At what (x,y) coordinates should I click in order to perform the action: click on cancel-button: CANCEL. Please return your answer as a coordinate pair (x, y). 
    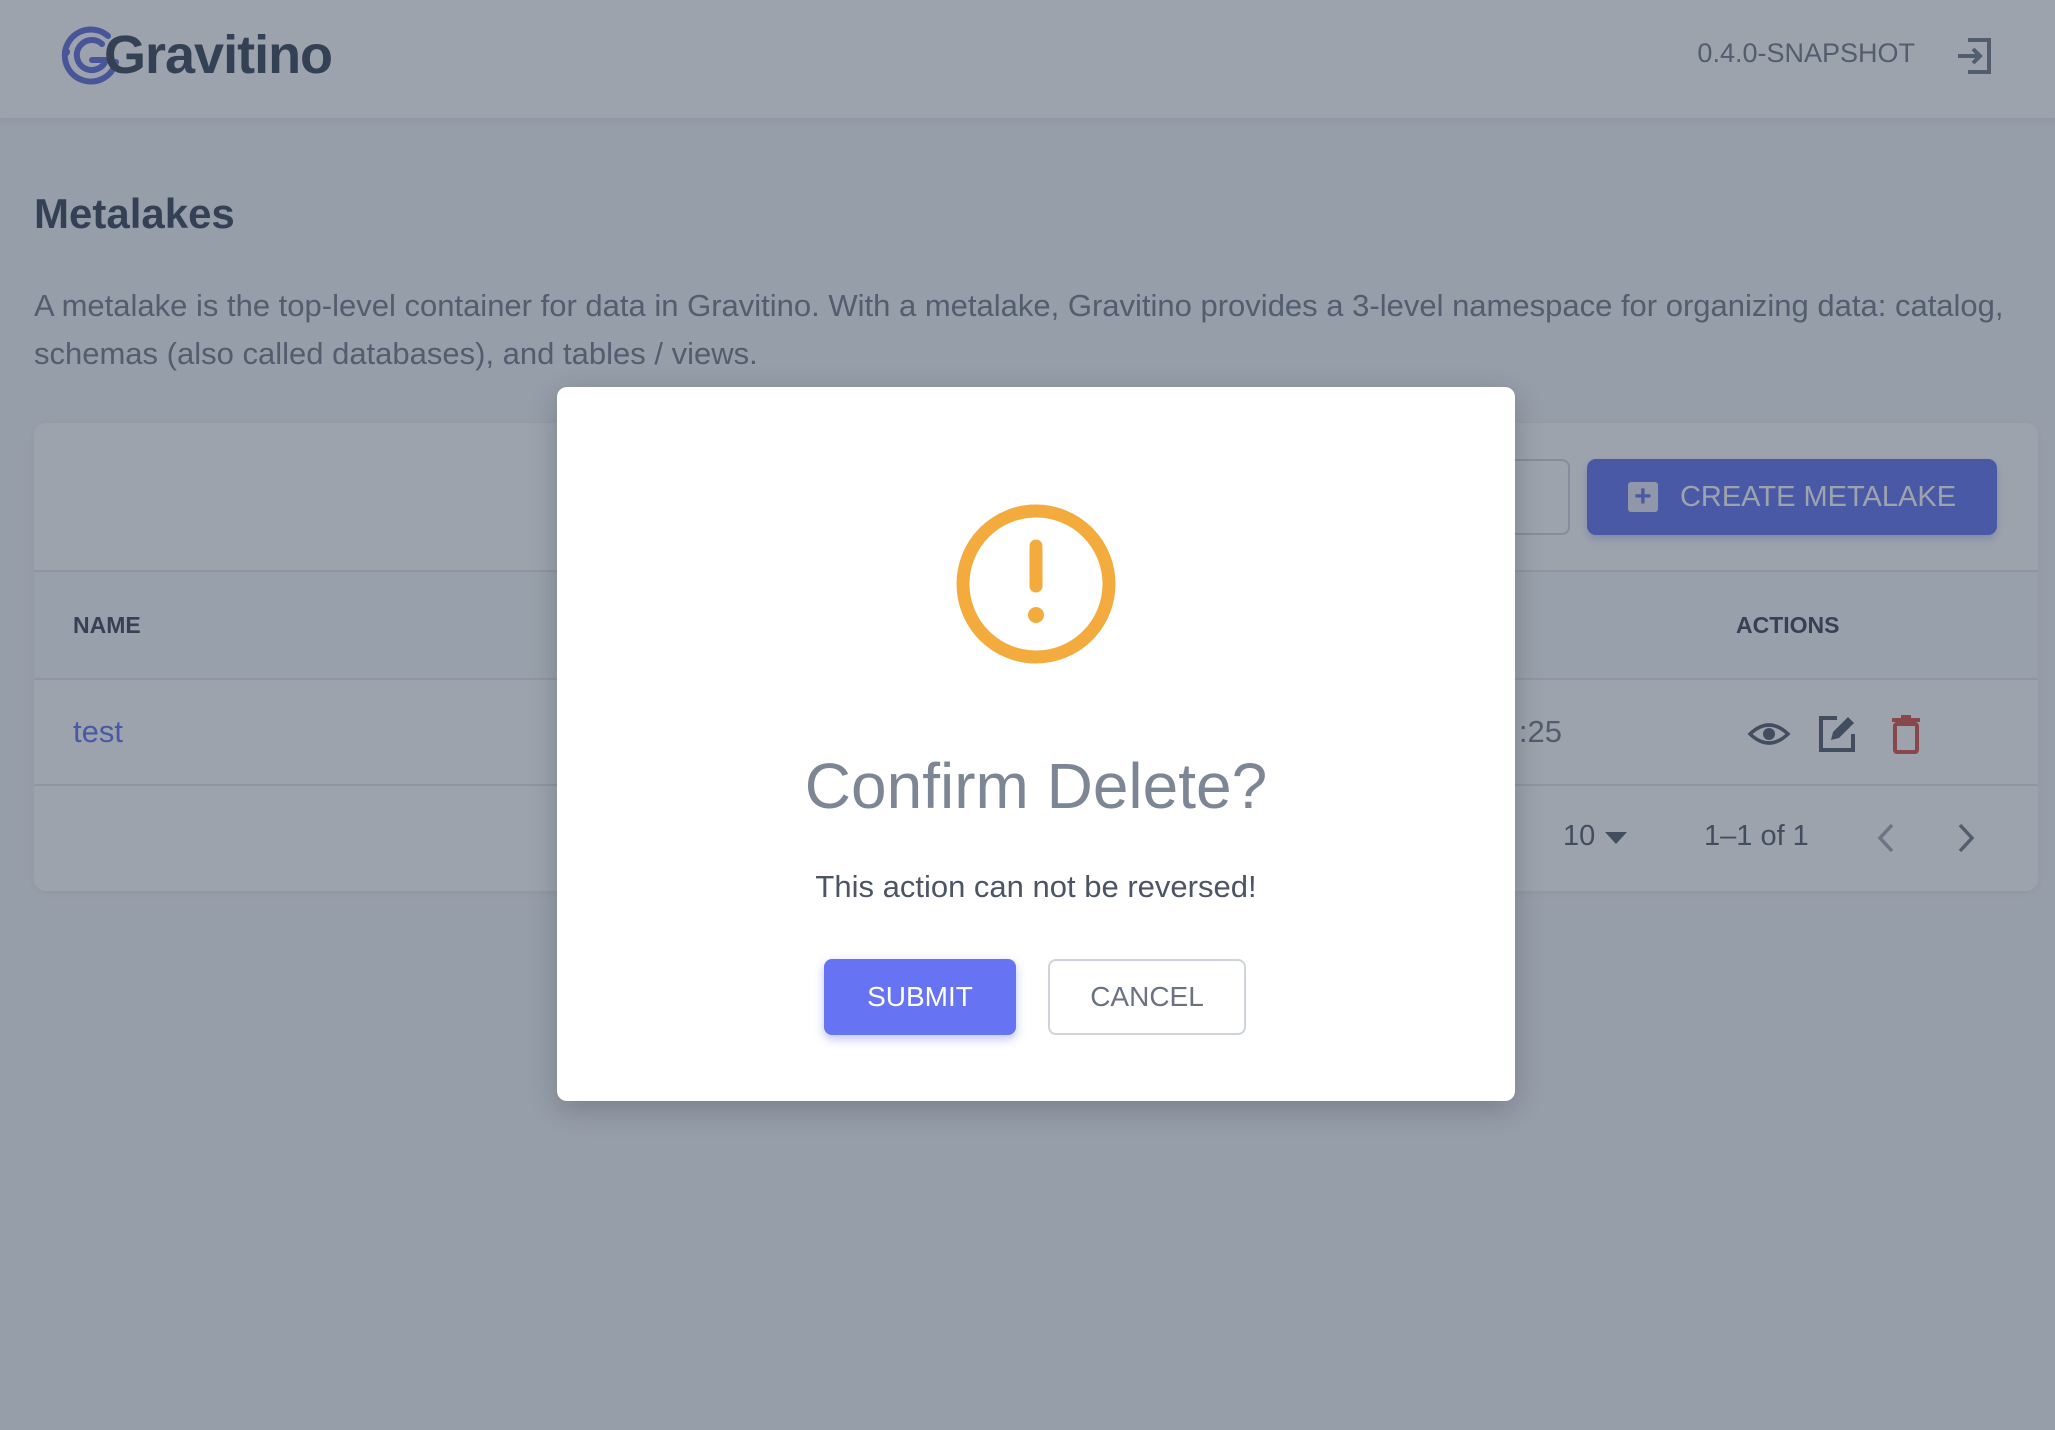
    Looking at the image, I should click on (1147, 997).